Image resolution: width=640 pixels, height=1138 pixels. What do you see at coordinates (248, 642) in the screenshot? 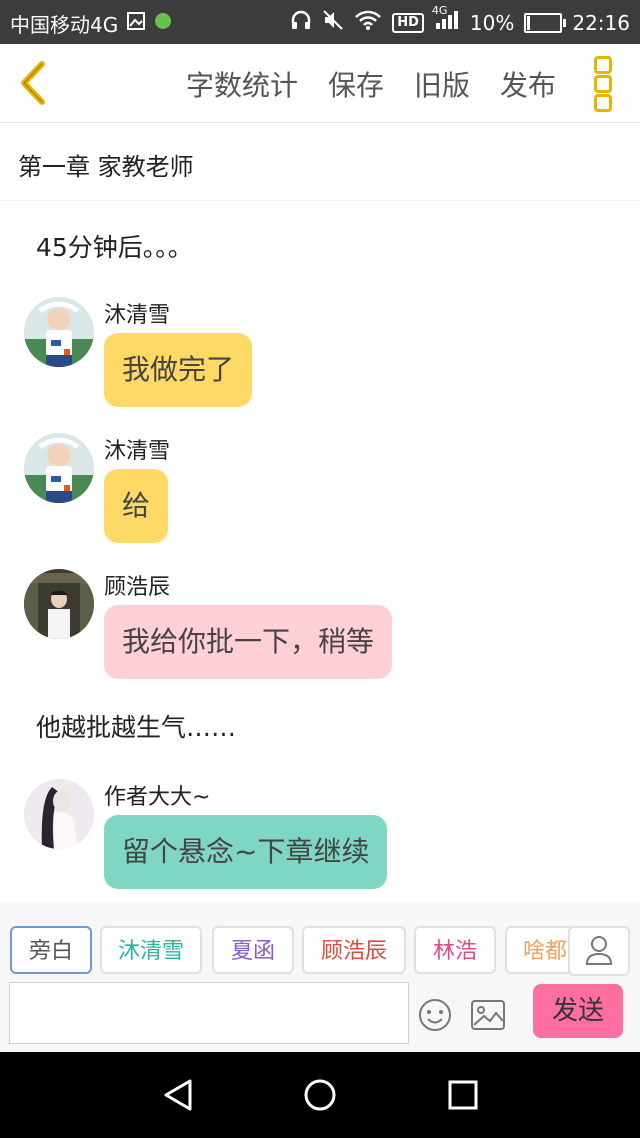
I see `message-bubble: 我给你批一下，稍等` at bounding box center [248, 642].